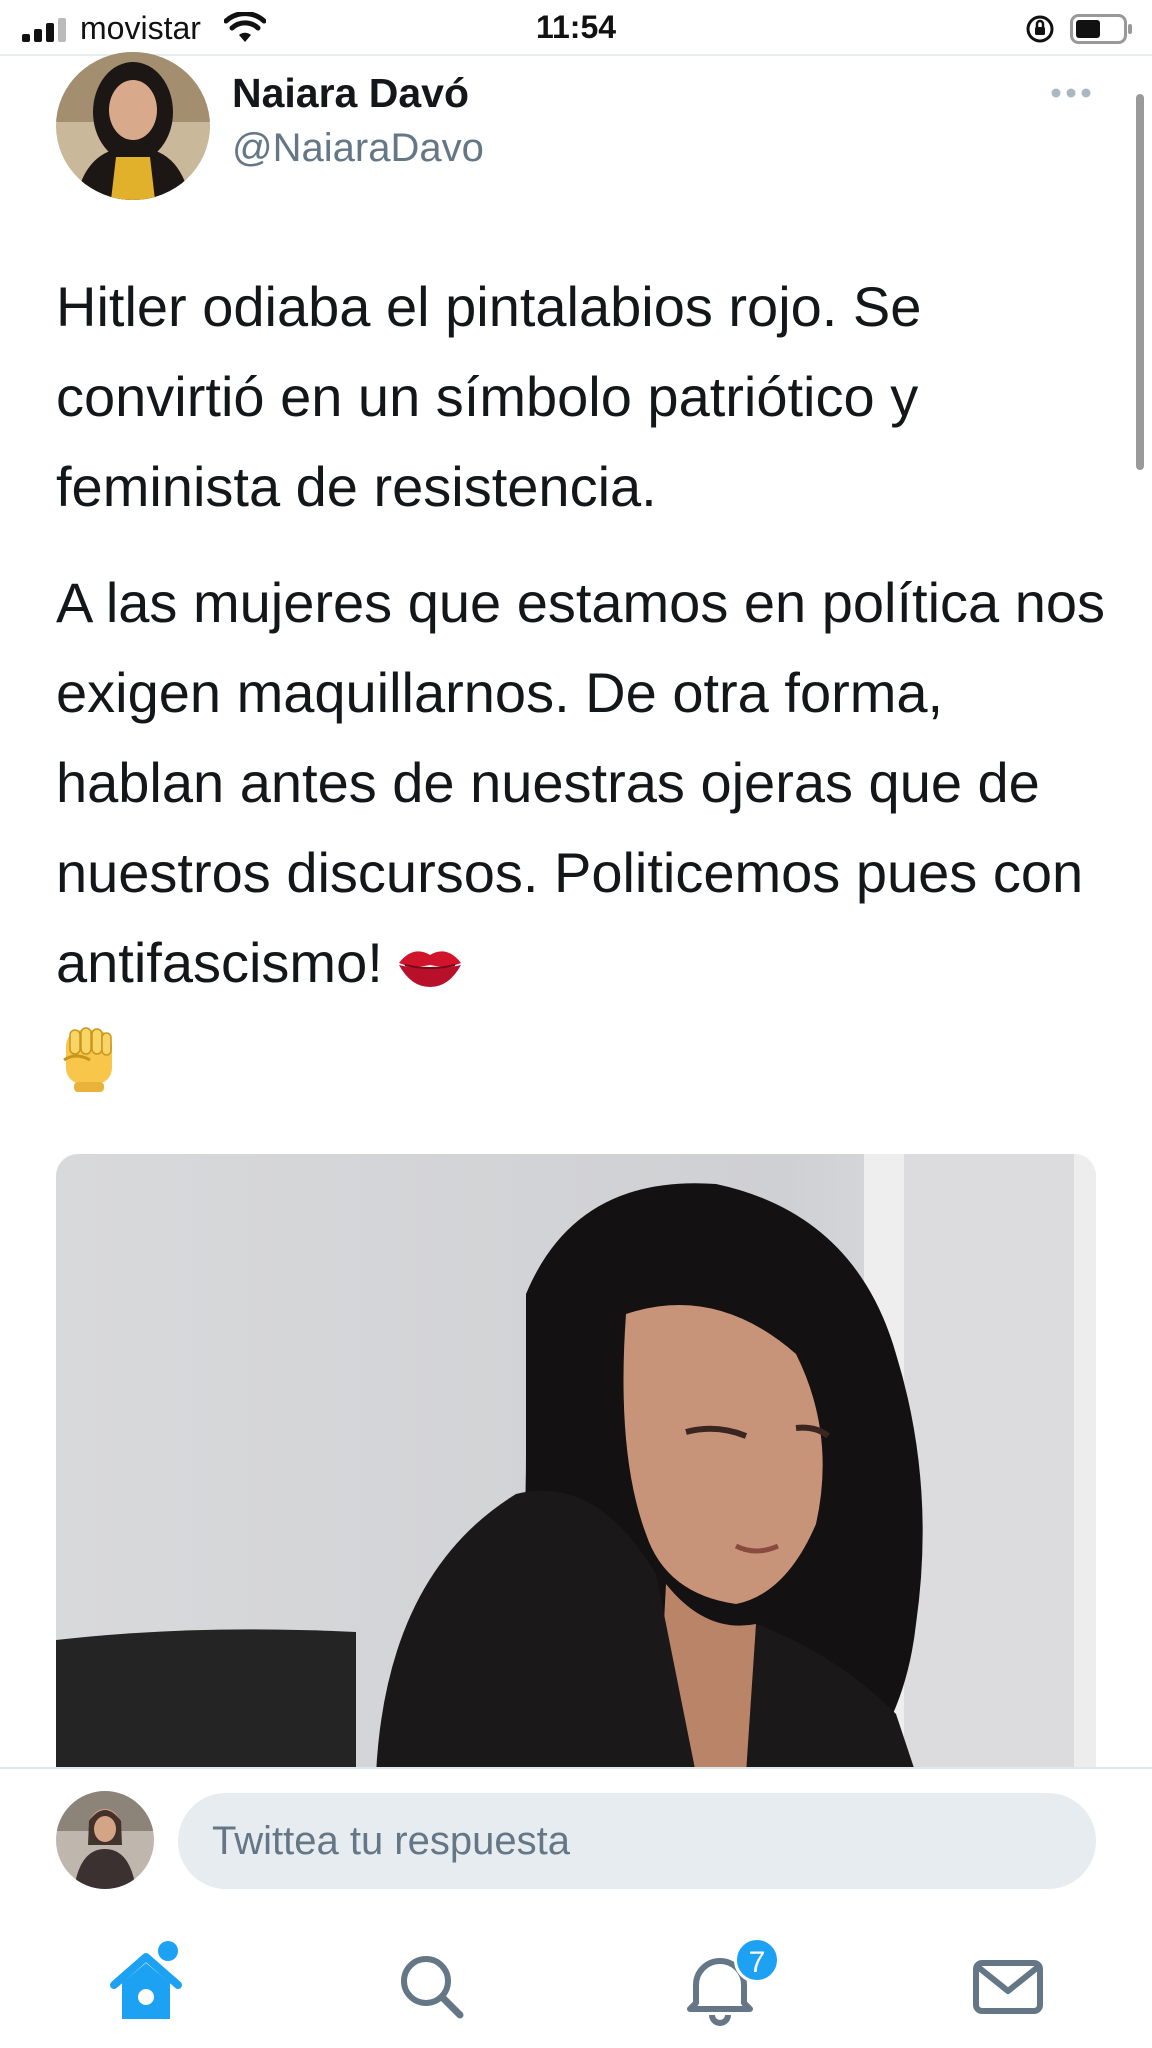  Describe the element at coordinates (391, 1840) in the screenshot. I see `reply-placeholder: Twittea tu respuesta` at that location.